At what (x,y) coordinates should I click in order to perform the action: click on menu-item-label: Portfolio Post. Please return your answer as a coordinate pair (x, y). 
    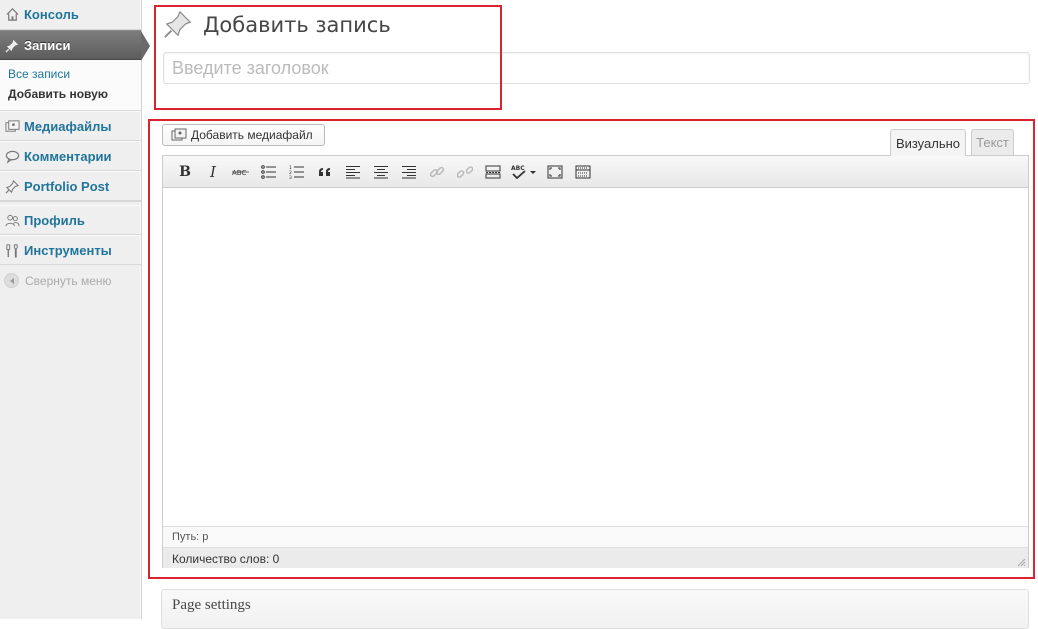
    Looking at the image, I should click on (67, 186).